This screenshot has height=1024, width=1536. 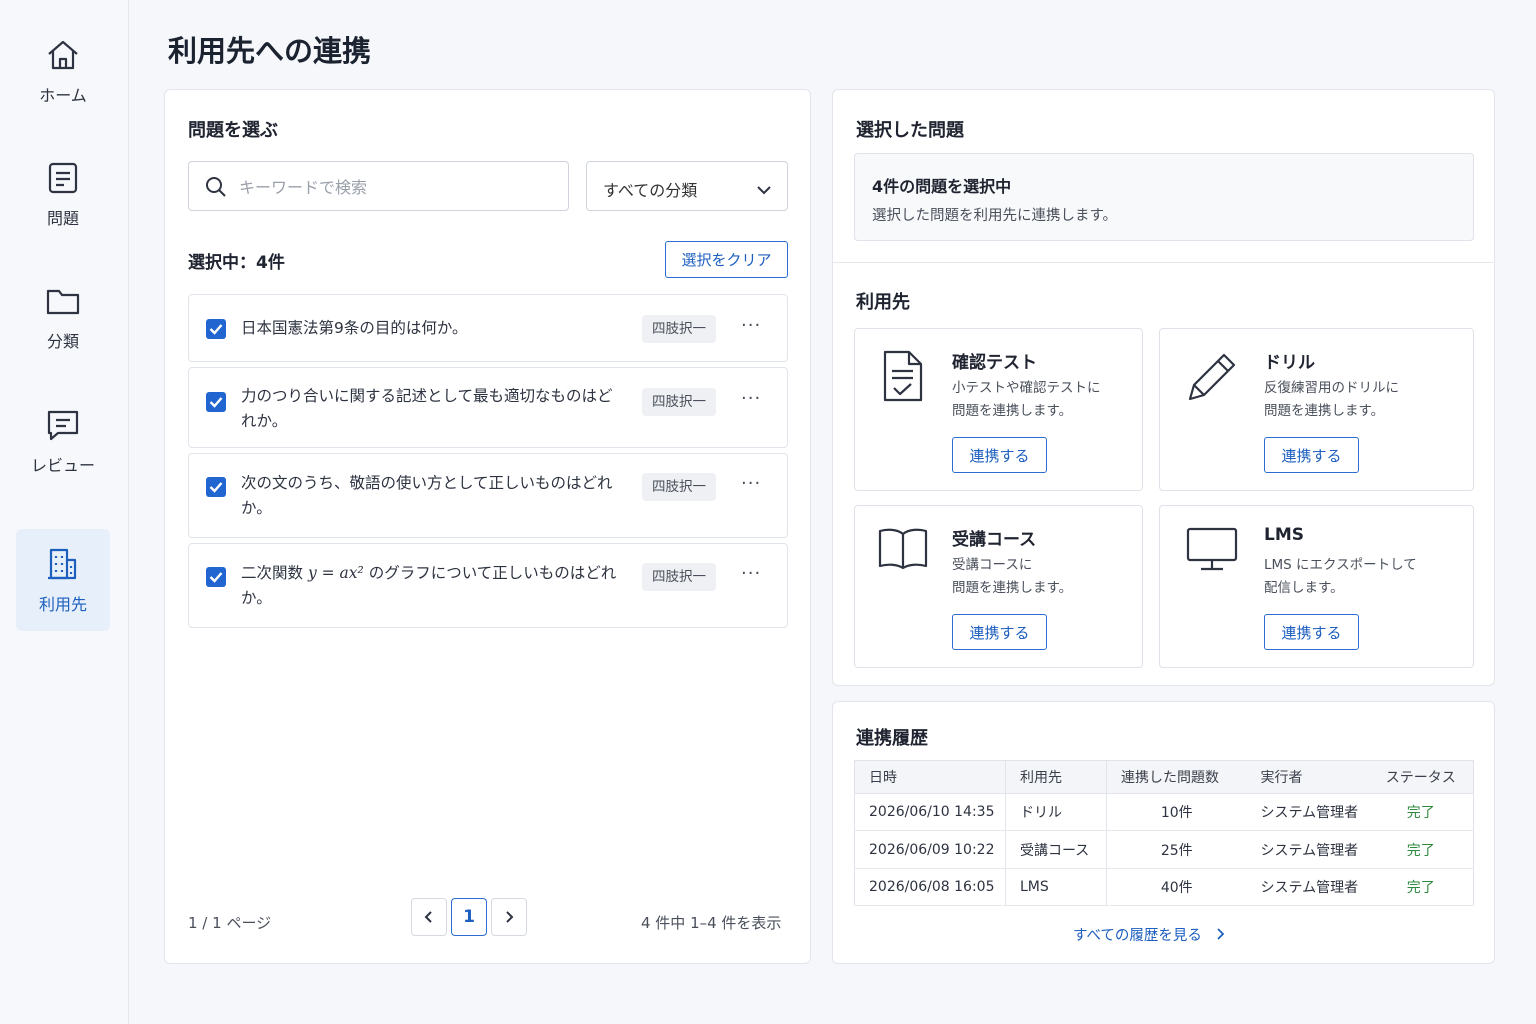 I want to click on range-info: 4 件中 1–4 件を表示, so click(x=711, y=923).